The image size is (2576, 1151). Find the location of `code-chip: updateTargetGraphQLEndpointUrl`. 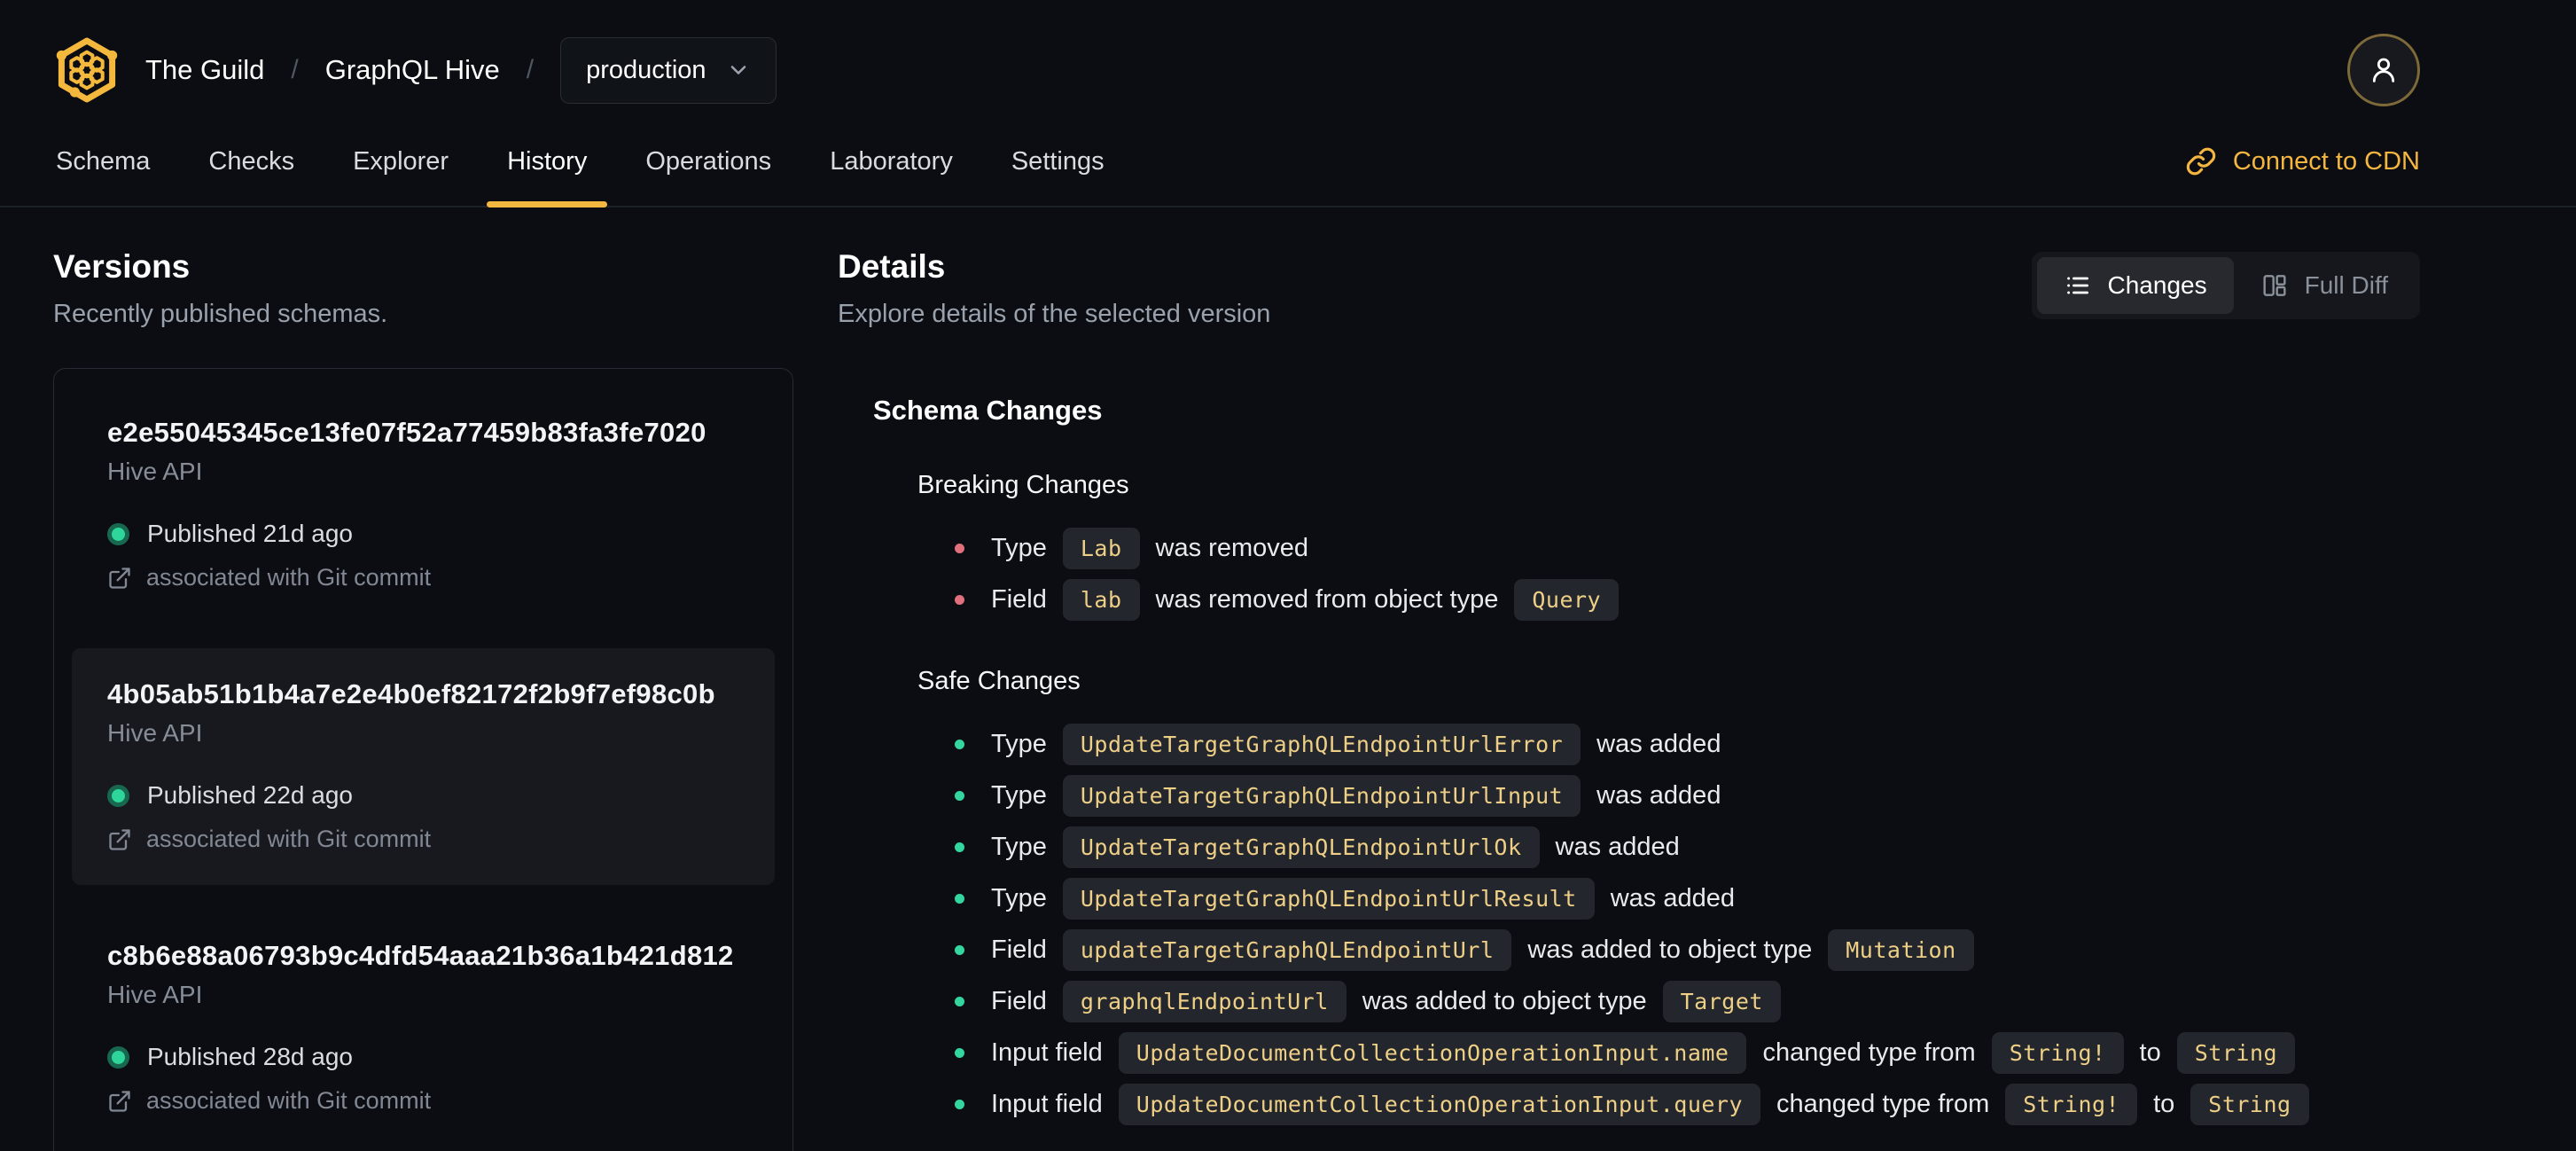

code-chip: updateTargetGraphQLEndpointUrl is located at coordinates (1287, 949).